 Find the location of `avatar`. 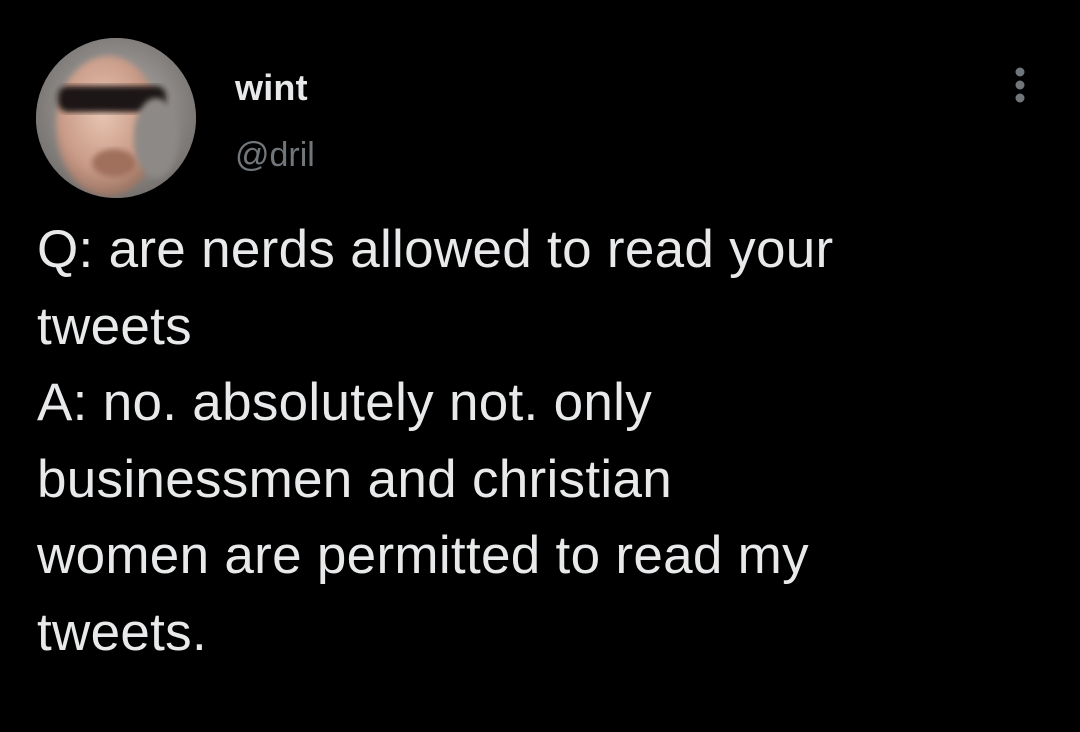

avatar is located at coordinates (116, 118).